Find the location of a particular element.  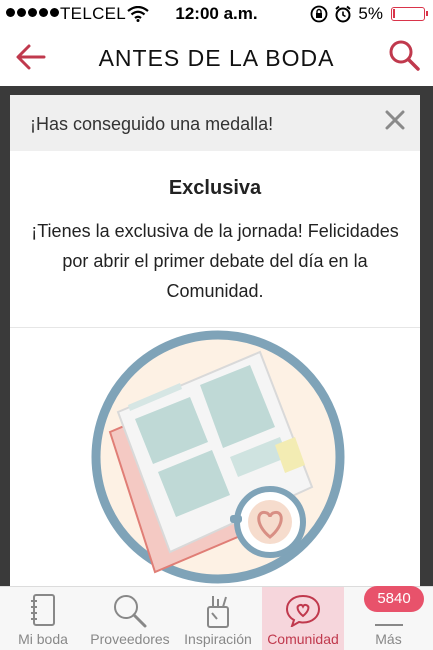

medal-title: Exclusiva is located at coordinates (215, 188).